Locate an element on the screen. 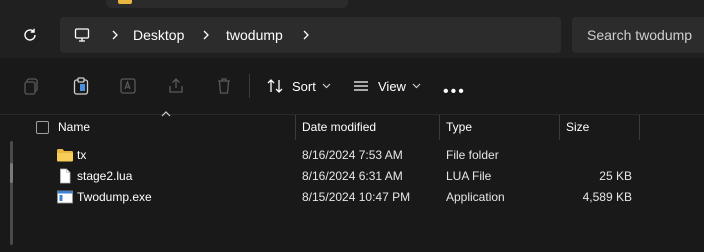 The height and width of the screenshot is (252, 704). file-type: Application is located at coordinates (475, 197).